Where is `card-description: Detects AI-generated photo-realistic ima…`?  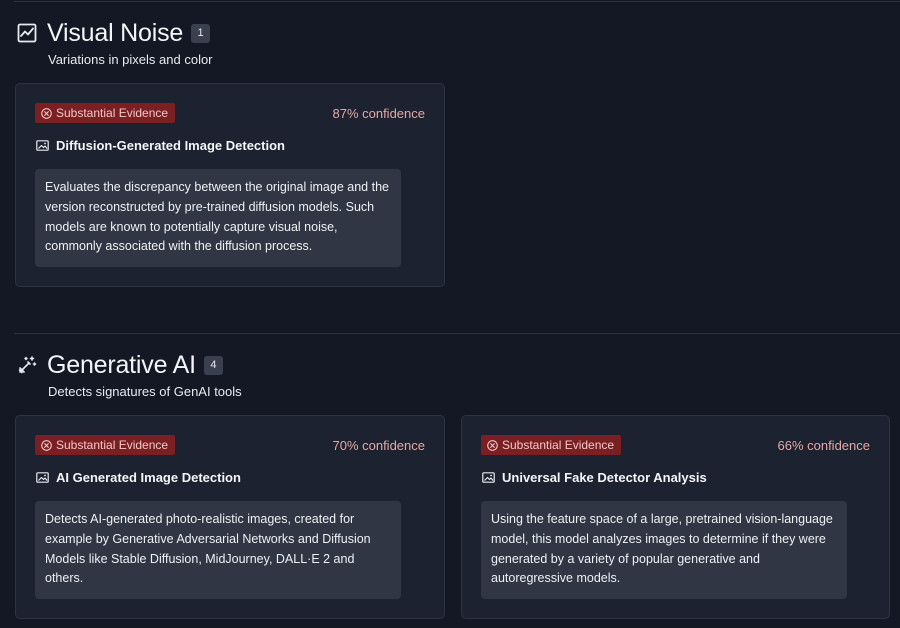 card-description: Detects AI-generated photo-realistic ima… is located at coordinates (218, 550).